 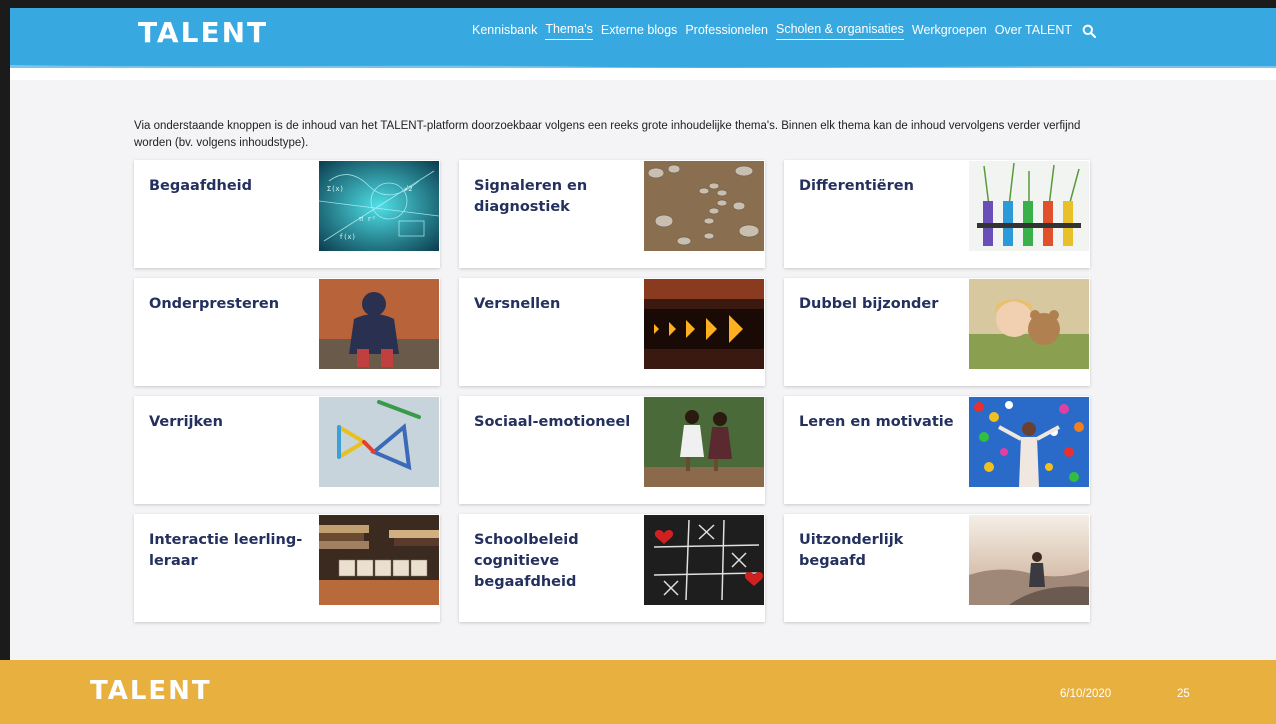 What do you see at coordinates (876, 422) in the screenshot?
I see `theme-title: Leren en motivatie` at bounding box center [876, 422].